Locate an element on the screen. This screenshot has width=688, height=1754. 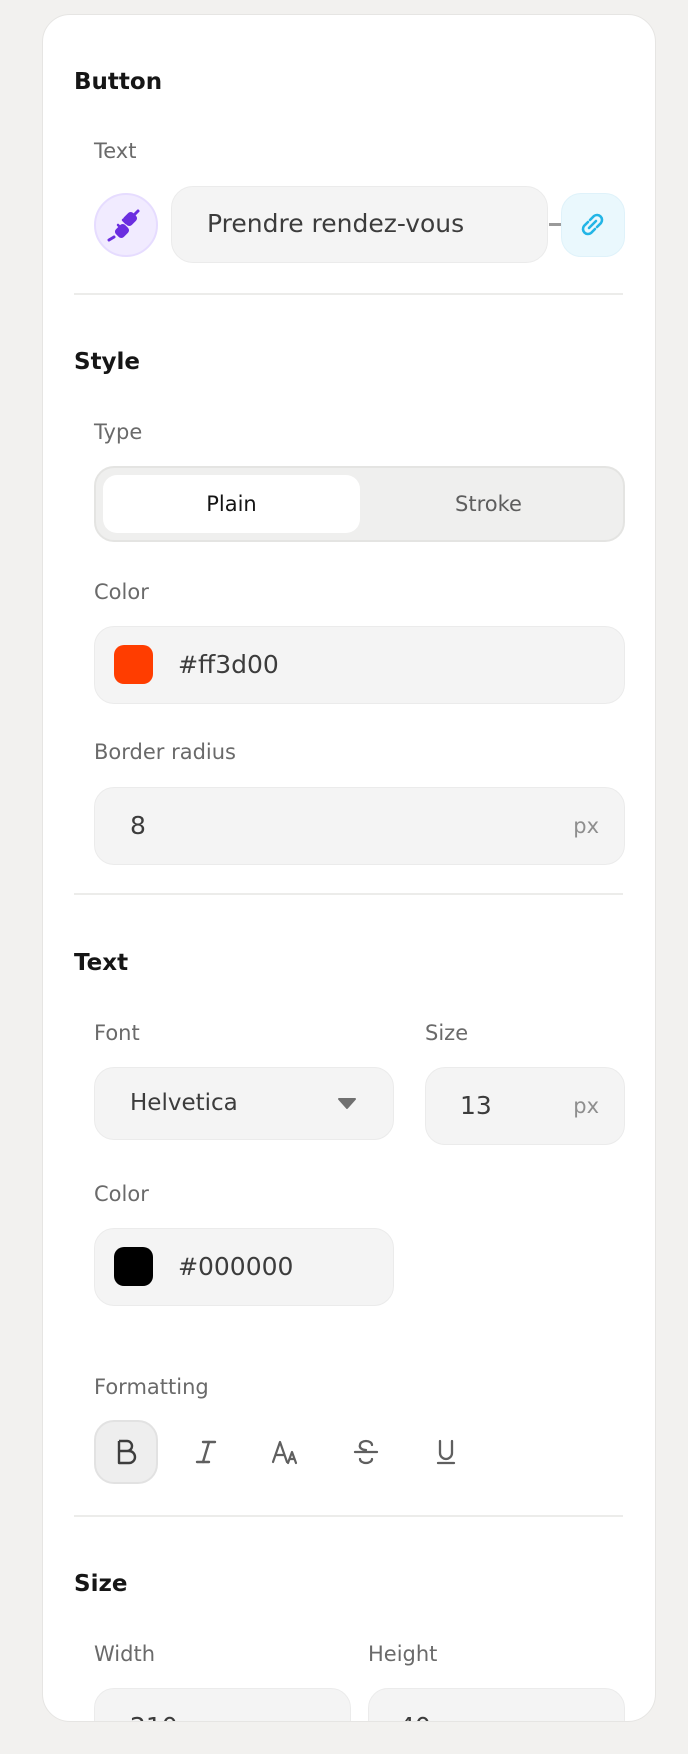
type-option-stroke: Stroke is located at coordinates (488, 504).